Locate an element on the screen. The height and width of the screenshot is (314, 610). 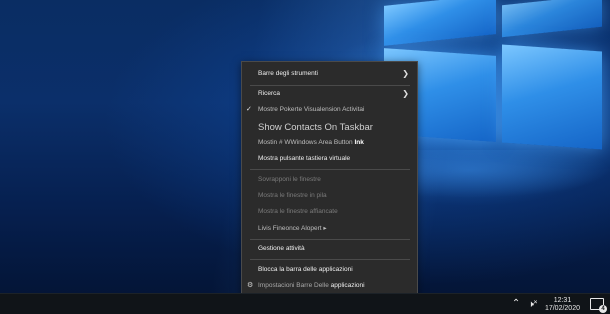
settings-label-tail: applicazioni is located at coordinates (347, 285).